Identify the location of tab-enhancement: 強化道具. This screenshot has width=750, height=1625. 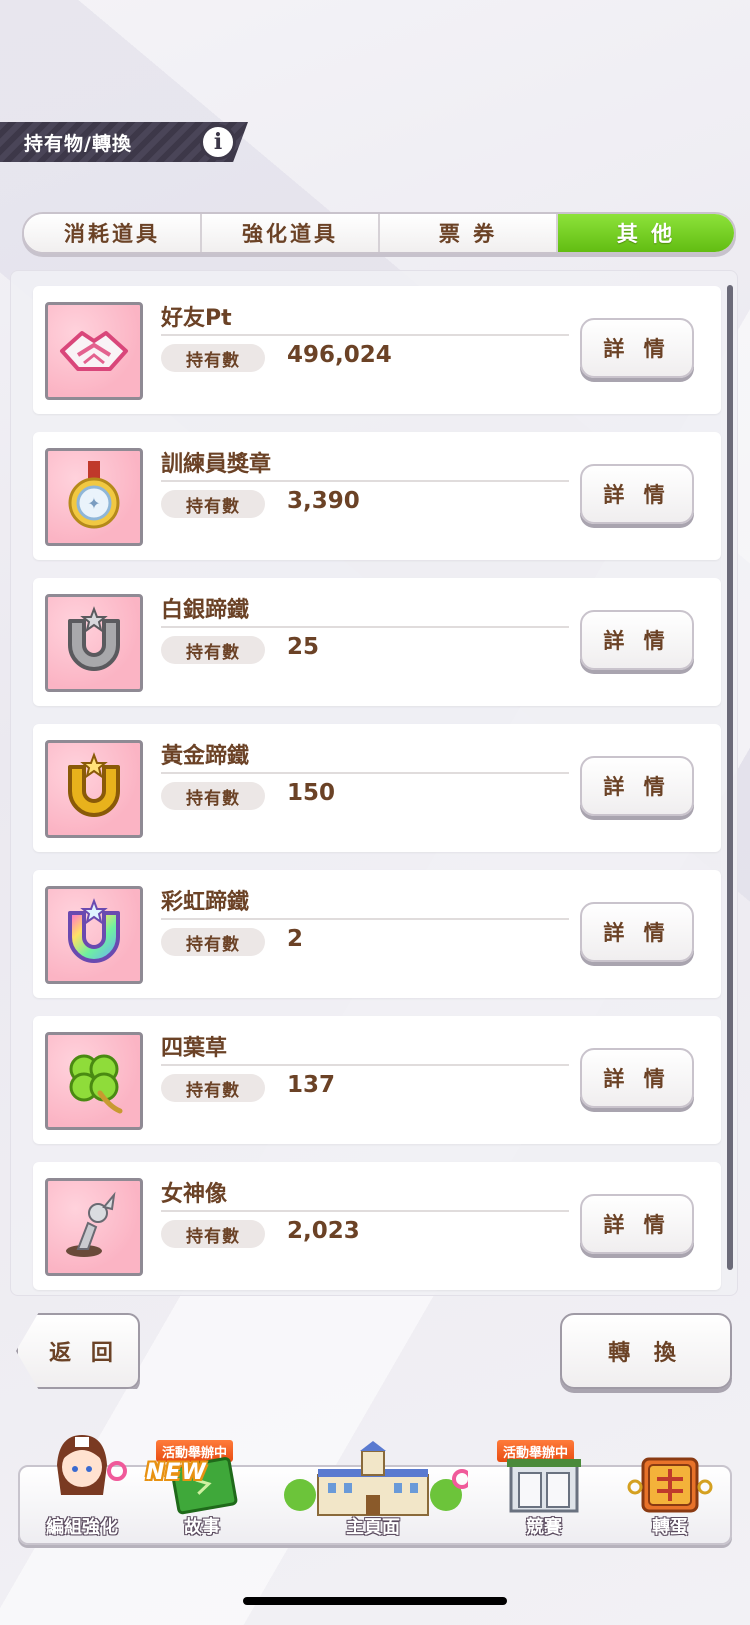
(291, 233).